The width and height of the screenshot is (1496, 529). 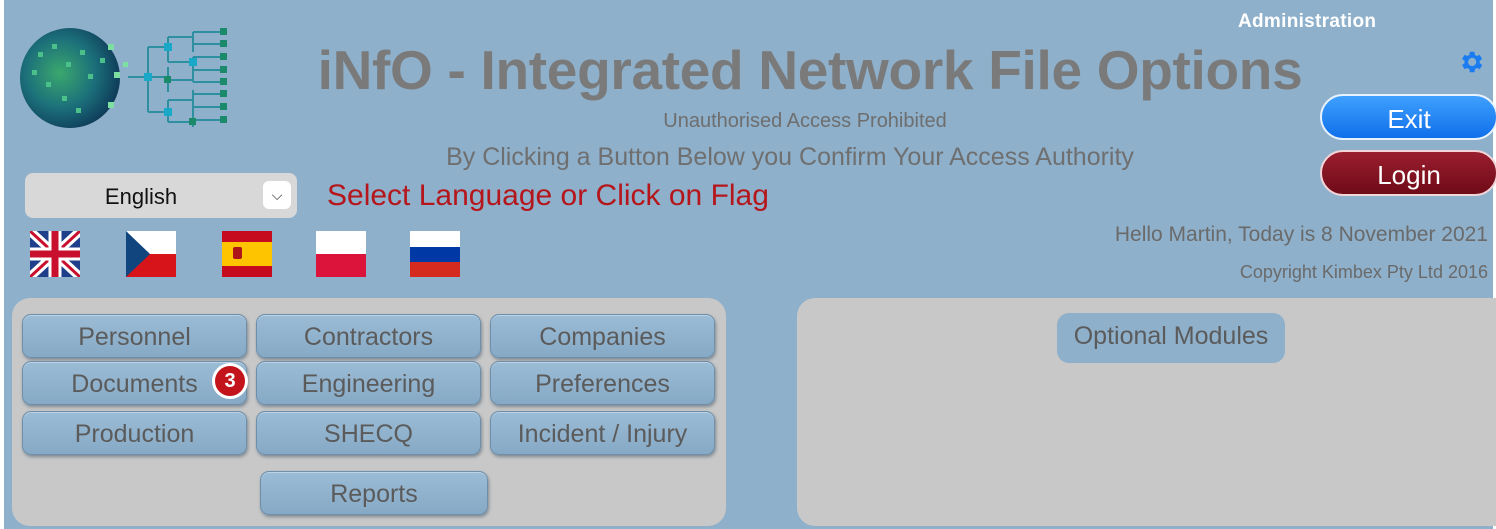 What do you see at coordinates (55, 254) in the screenshot?
I see `uk-flag-icon` at bounding box center [55, 254].